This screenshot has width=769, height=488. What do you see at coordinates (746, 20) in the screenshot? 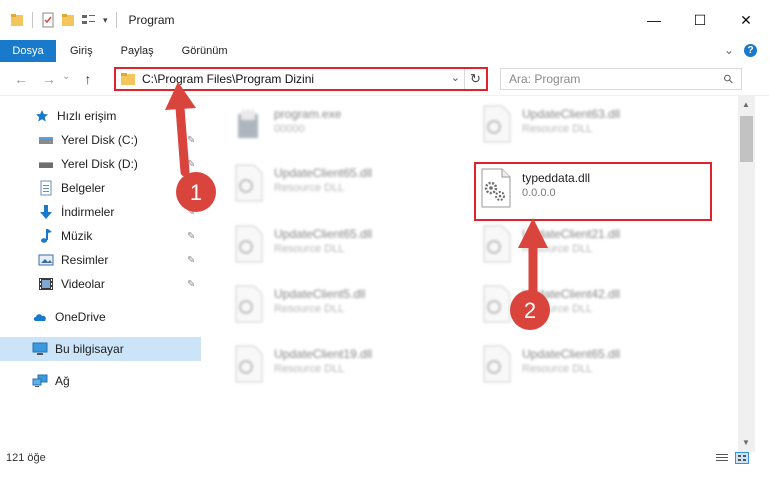
I see `close-button: ✕` at bounding box center [746, 20].